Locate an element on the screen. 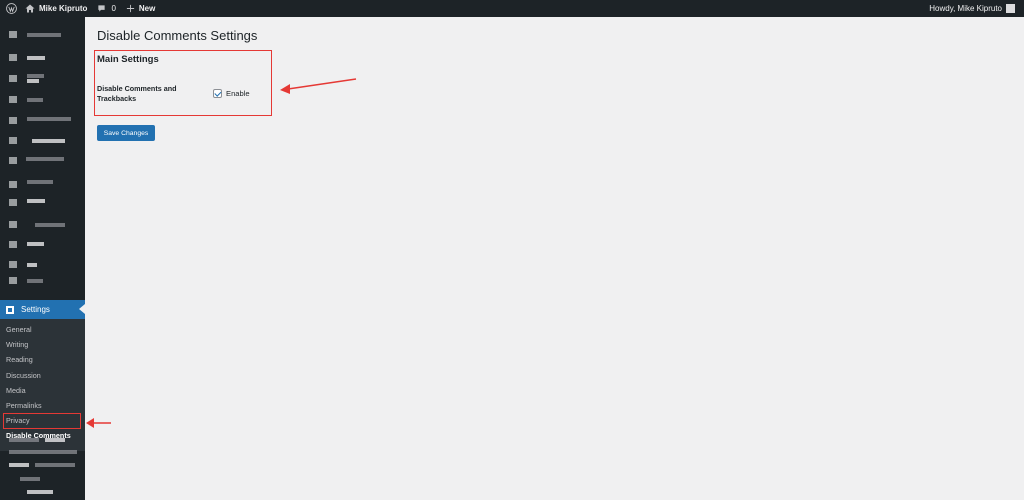 The image size is (1024, 500). site-name-link: Mike Kipruto is located at coordinates (56, 8).